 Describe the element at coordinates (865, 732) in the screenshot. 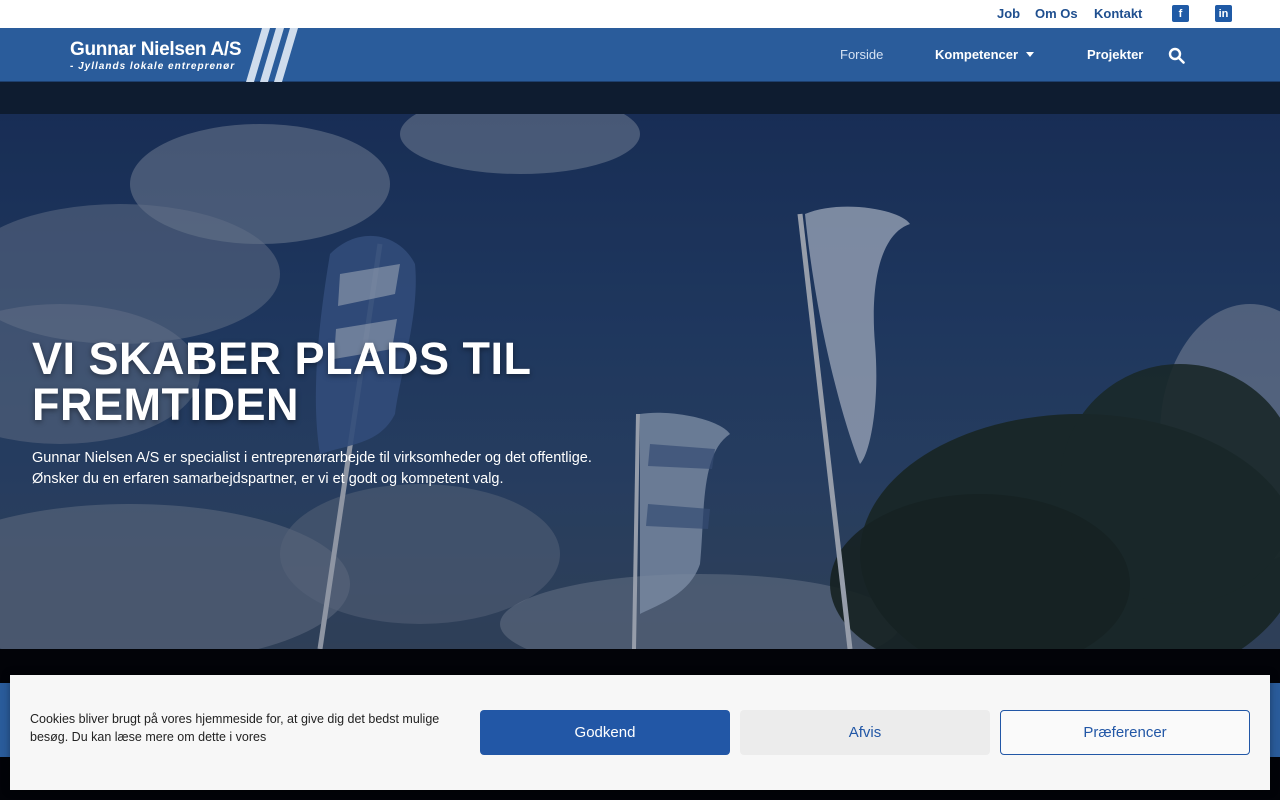

I see `deny-cookies-button: Afvis` at that location.